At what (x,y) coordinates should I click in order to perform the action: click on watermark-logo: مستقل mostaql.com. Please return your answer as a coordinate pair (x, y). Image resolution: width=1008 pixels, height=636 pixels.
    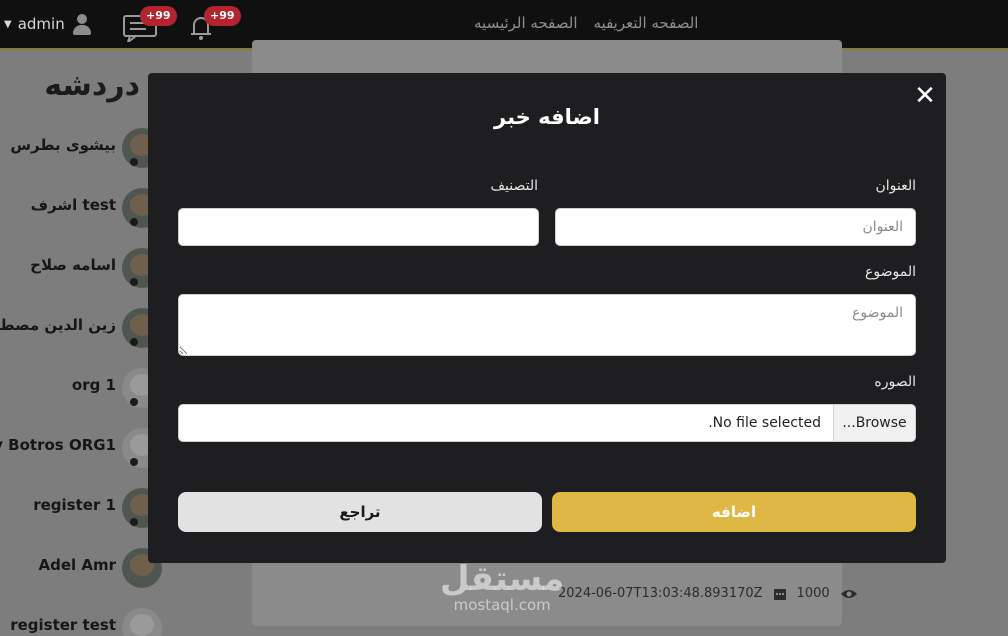
    Looking at the image, I should click on (502, 586).